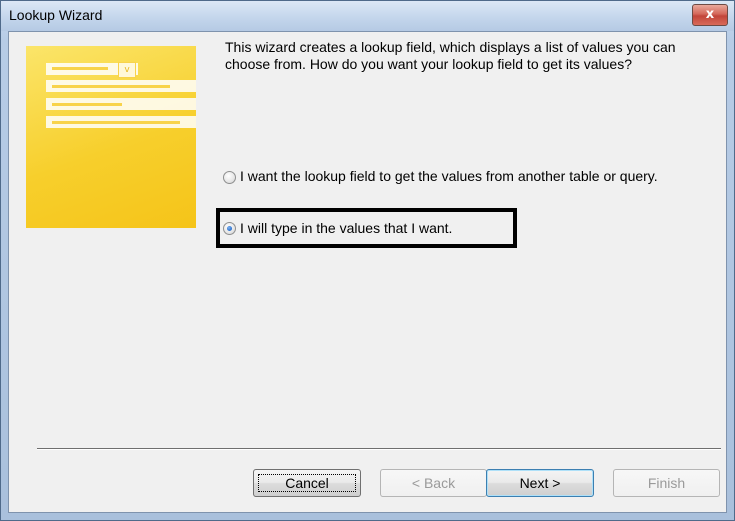 This screenshot has width=735, height=521. What do you see at coordinates (127, 70) in the screenshot?
I see `dropdown-arrow-icon: v` at bounding box center [127, 70].